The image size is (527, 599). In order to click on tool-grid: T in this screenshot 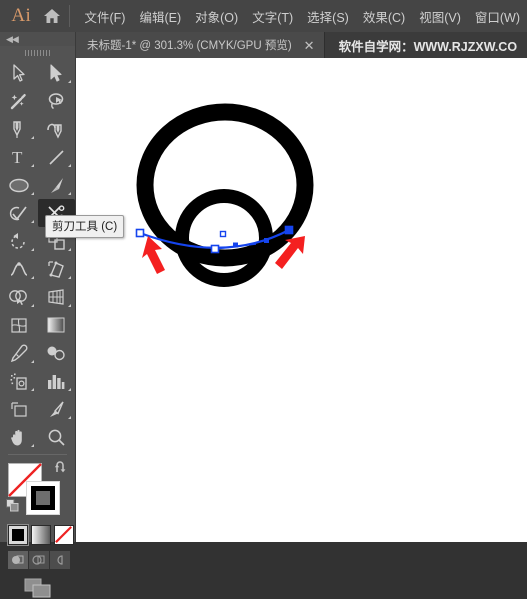, I will do `click(37, 255)`.